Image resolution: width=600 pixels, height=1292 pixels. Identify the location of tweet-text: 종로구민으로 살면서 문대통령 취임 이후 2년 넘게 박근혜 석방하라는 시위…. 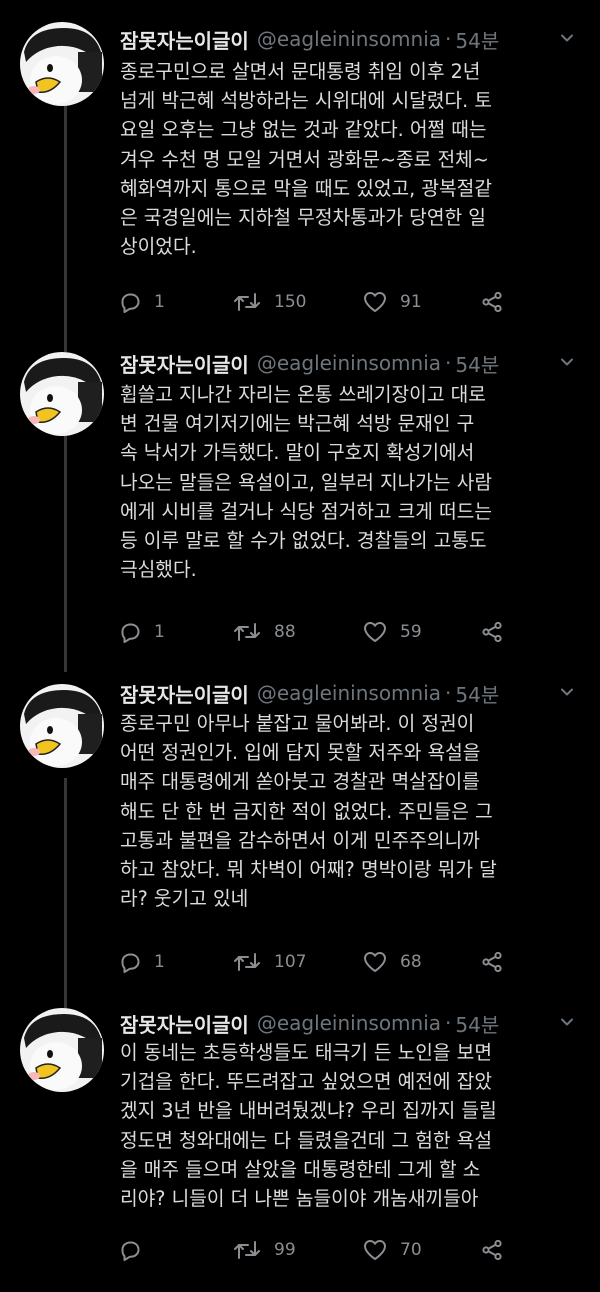
(351, 159).